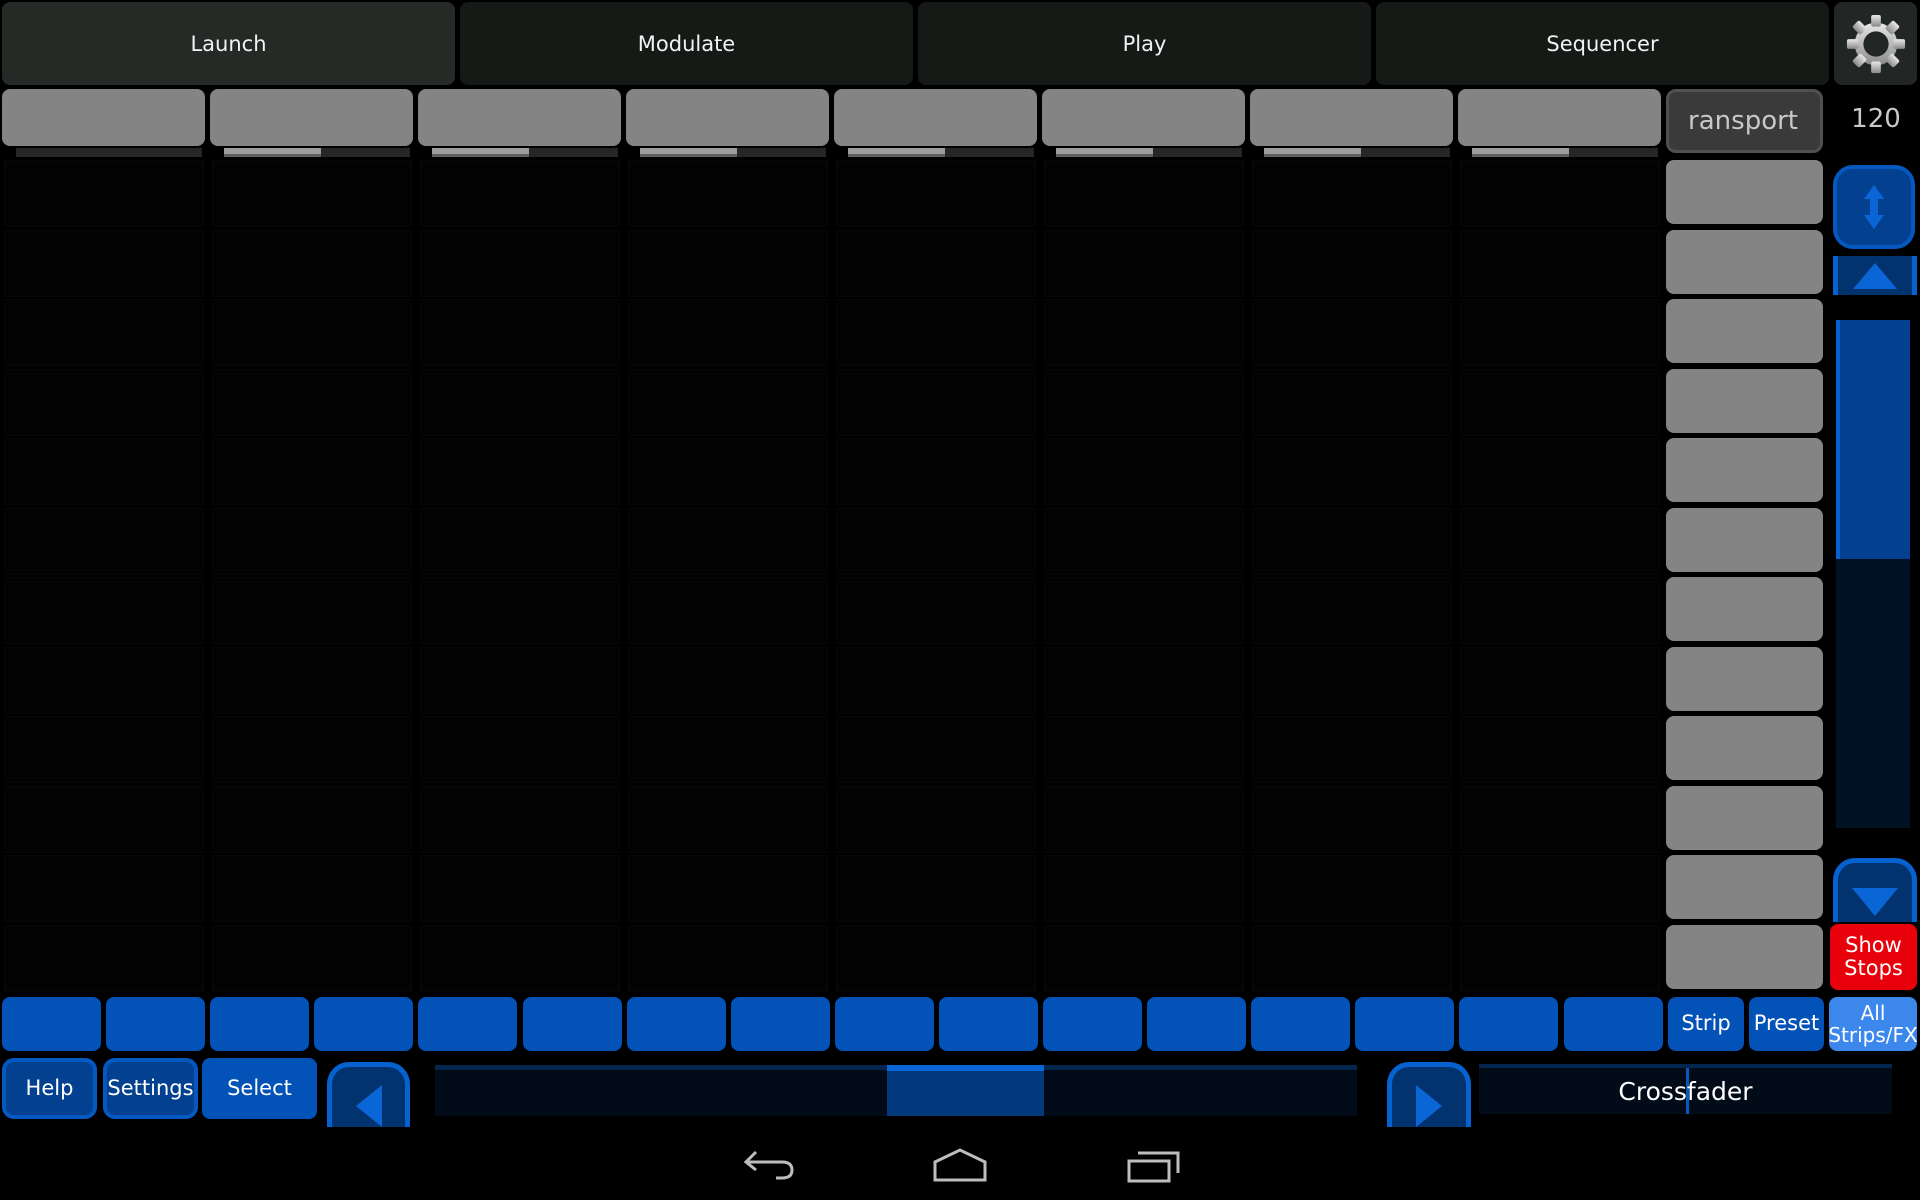 The height and width of the screenshot is (1200, 1920). Describe the element at coordinates (1873, 439) in the screenshot. I see `scrollbar-thumb` at that location.